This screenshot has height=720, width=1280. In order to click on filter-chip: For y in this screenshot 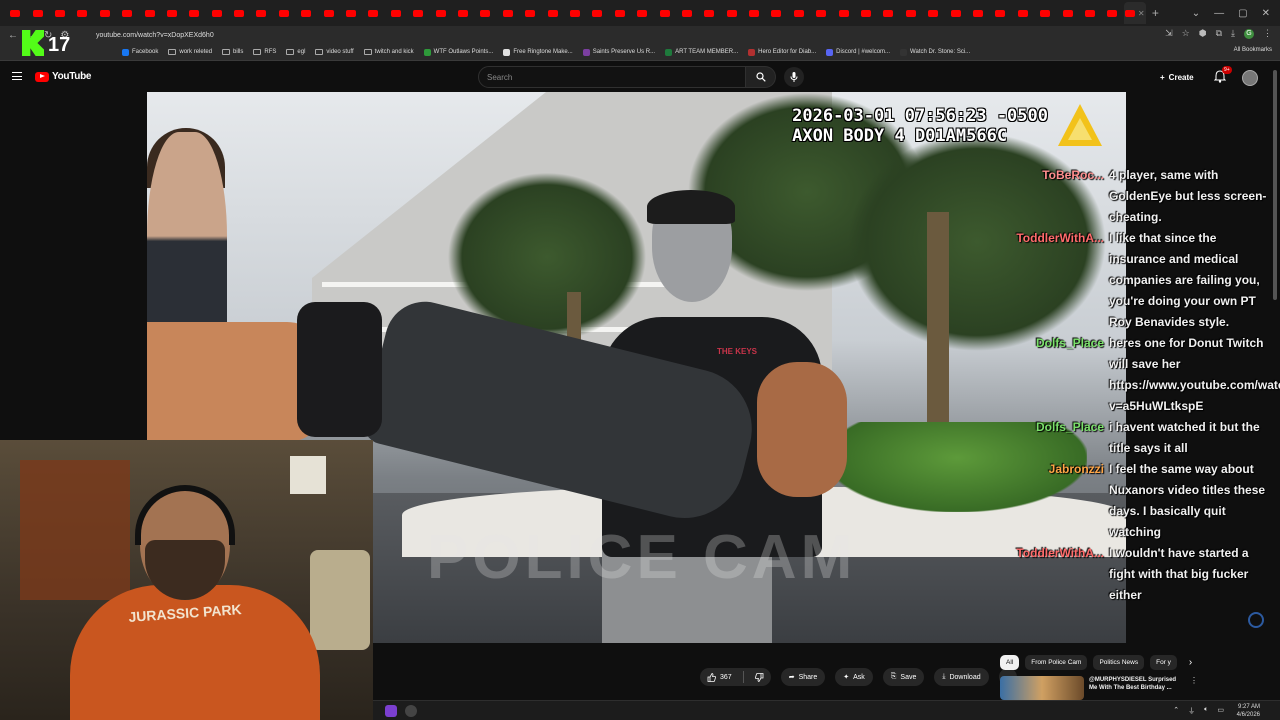, I will do `click(1163, 662)`.